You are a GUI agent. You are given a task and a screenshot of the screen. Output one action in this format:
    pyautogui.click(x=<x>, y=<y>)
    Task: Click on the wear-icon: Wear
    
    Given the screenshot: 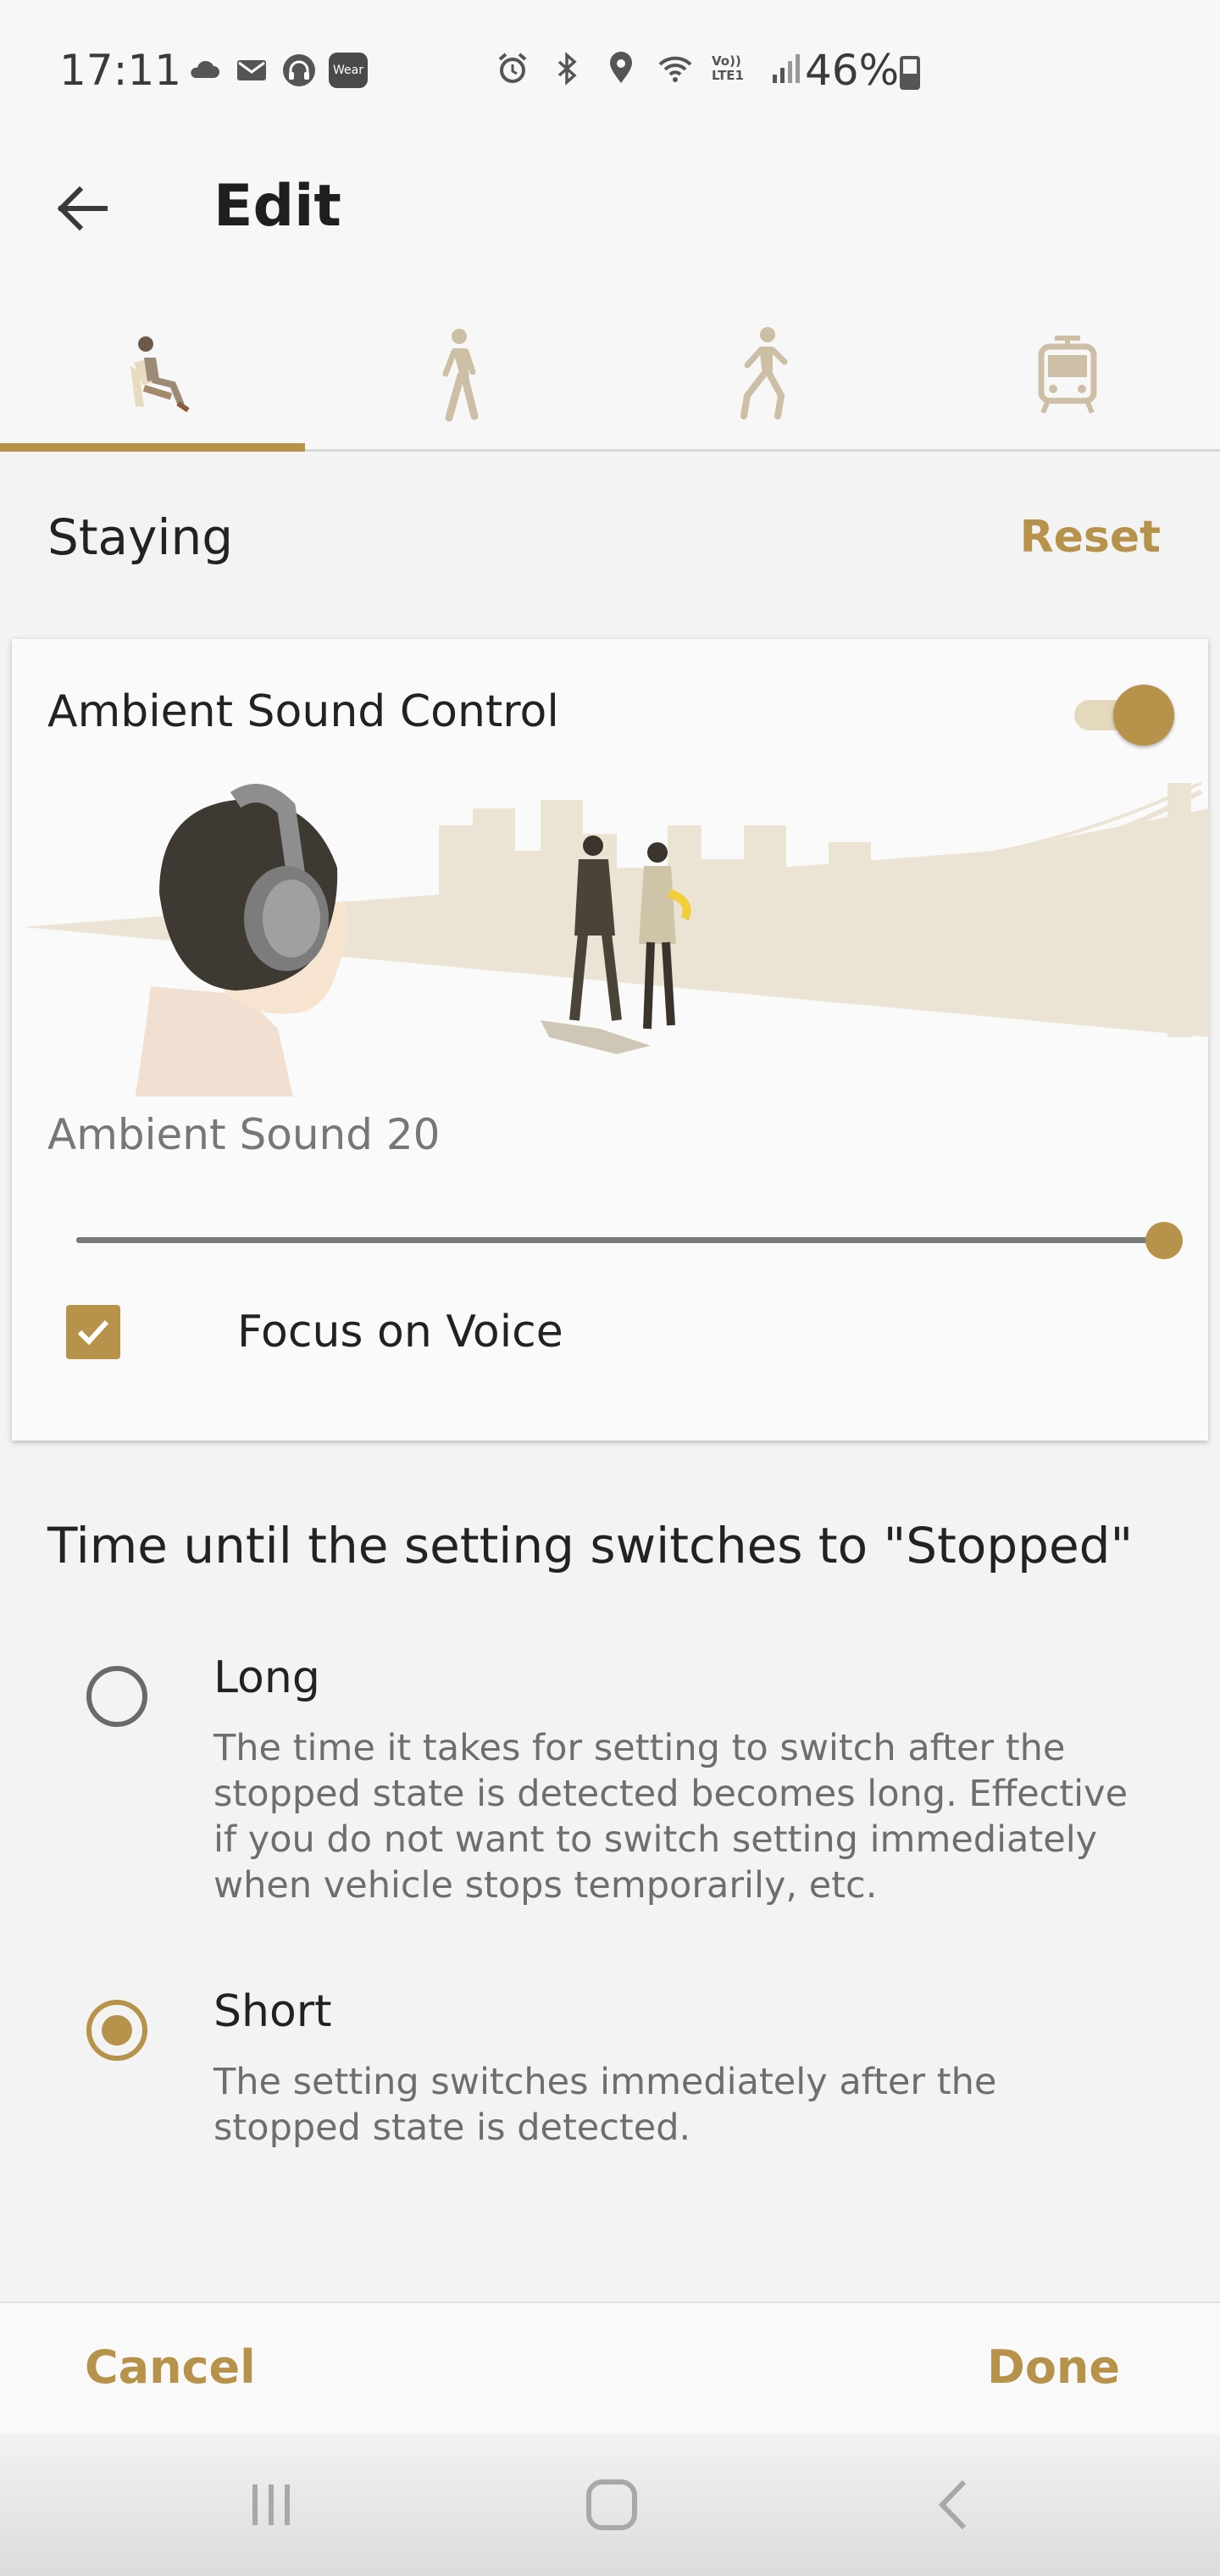 What is the action you would take?
    pyautogui.click(x=348, y=70)
    